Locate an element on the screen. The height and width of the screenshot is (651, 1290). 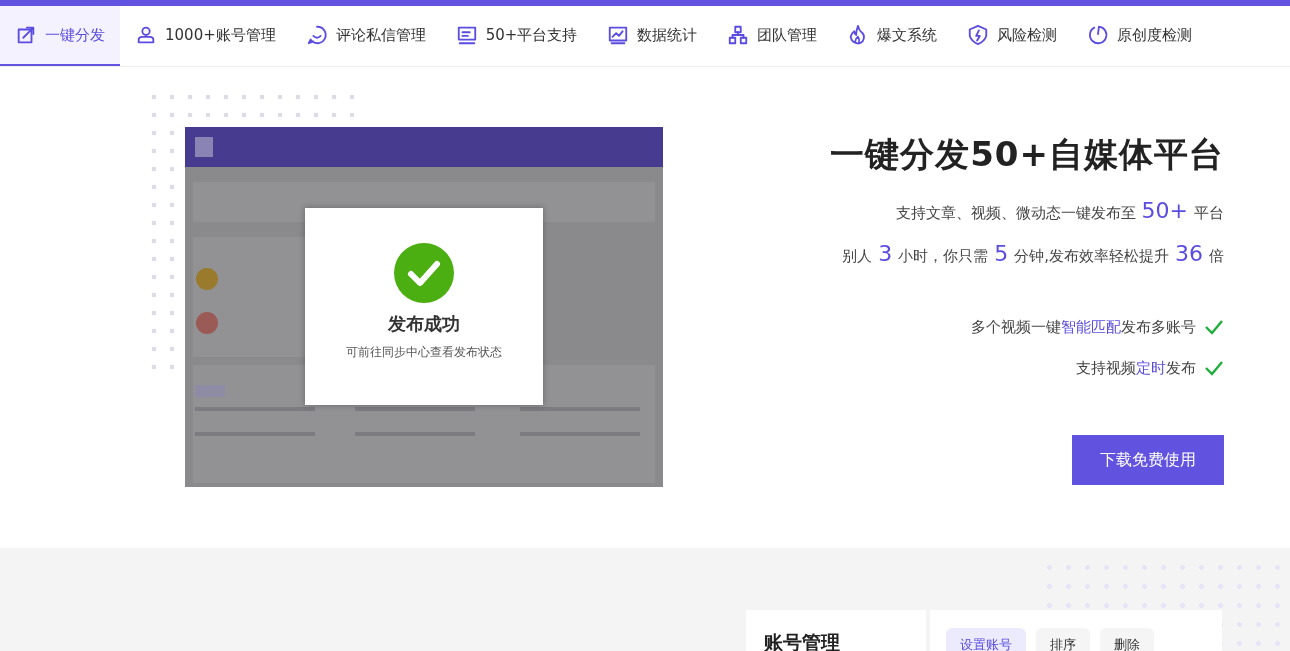
tagline-text: 平台 is located at coordinates (1209, 213).